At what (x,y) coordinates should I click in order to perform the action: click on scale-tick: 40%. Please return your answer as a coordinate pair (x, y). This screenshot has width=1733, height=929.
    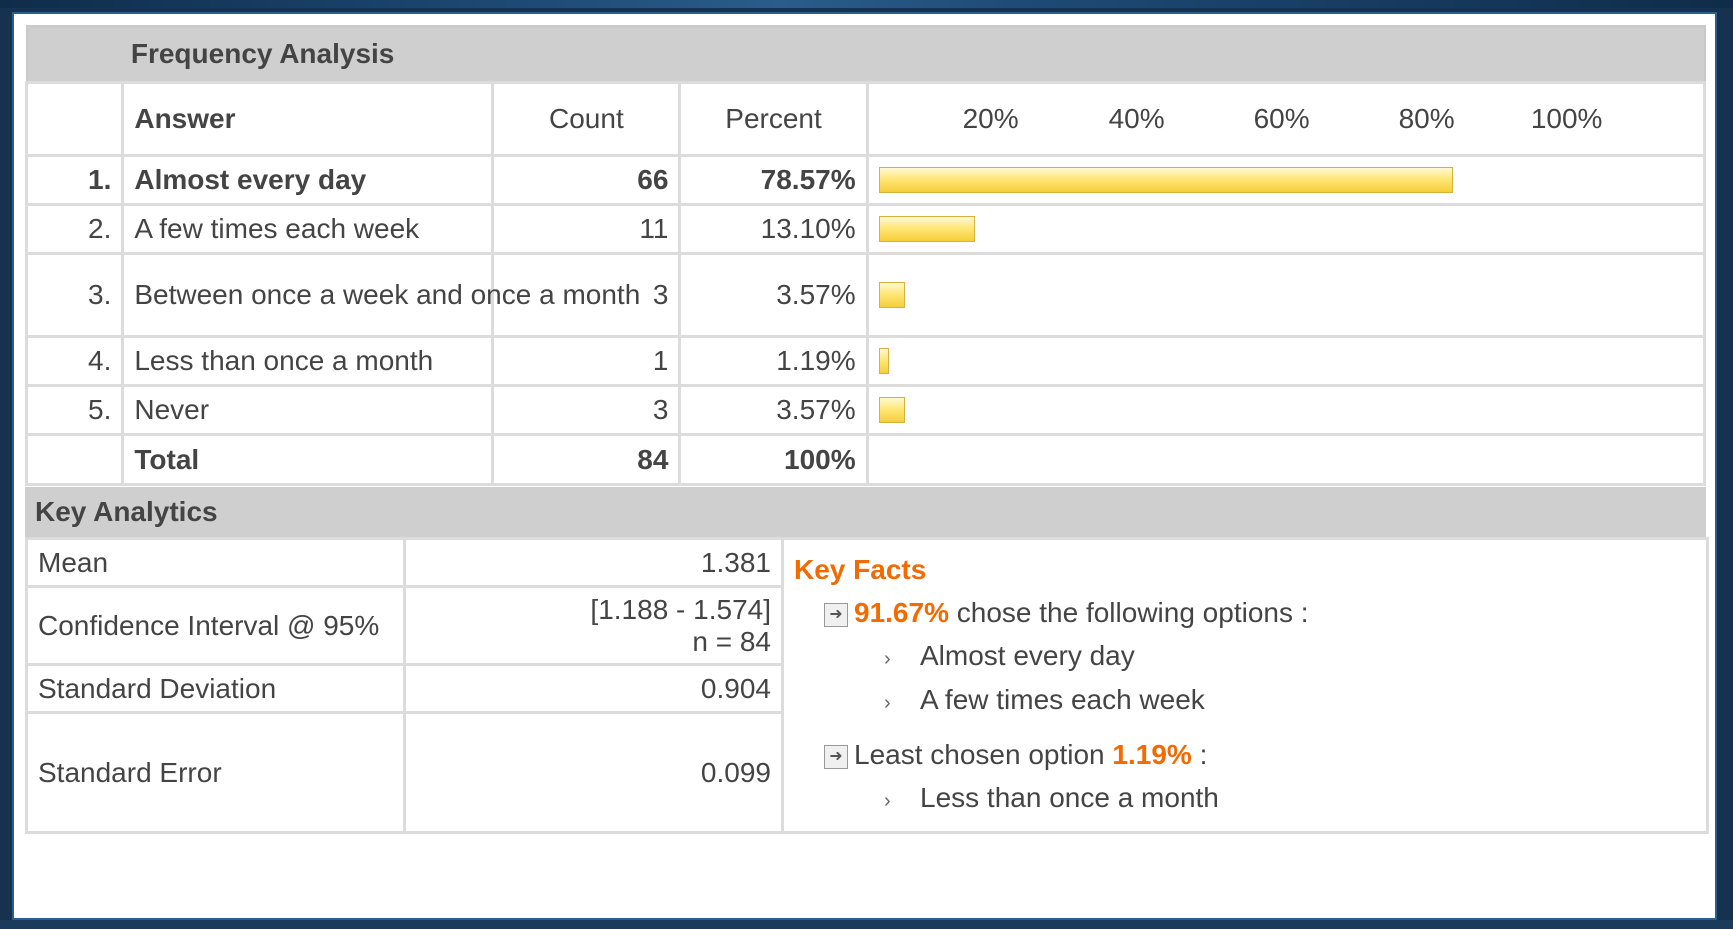
    Looking at the image, I should click on (1136, 118).